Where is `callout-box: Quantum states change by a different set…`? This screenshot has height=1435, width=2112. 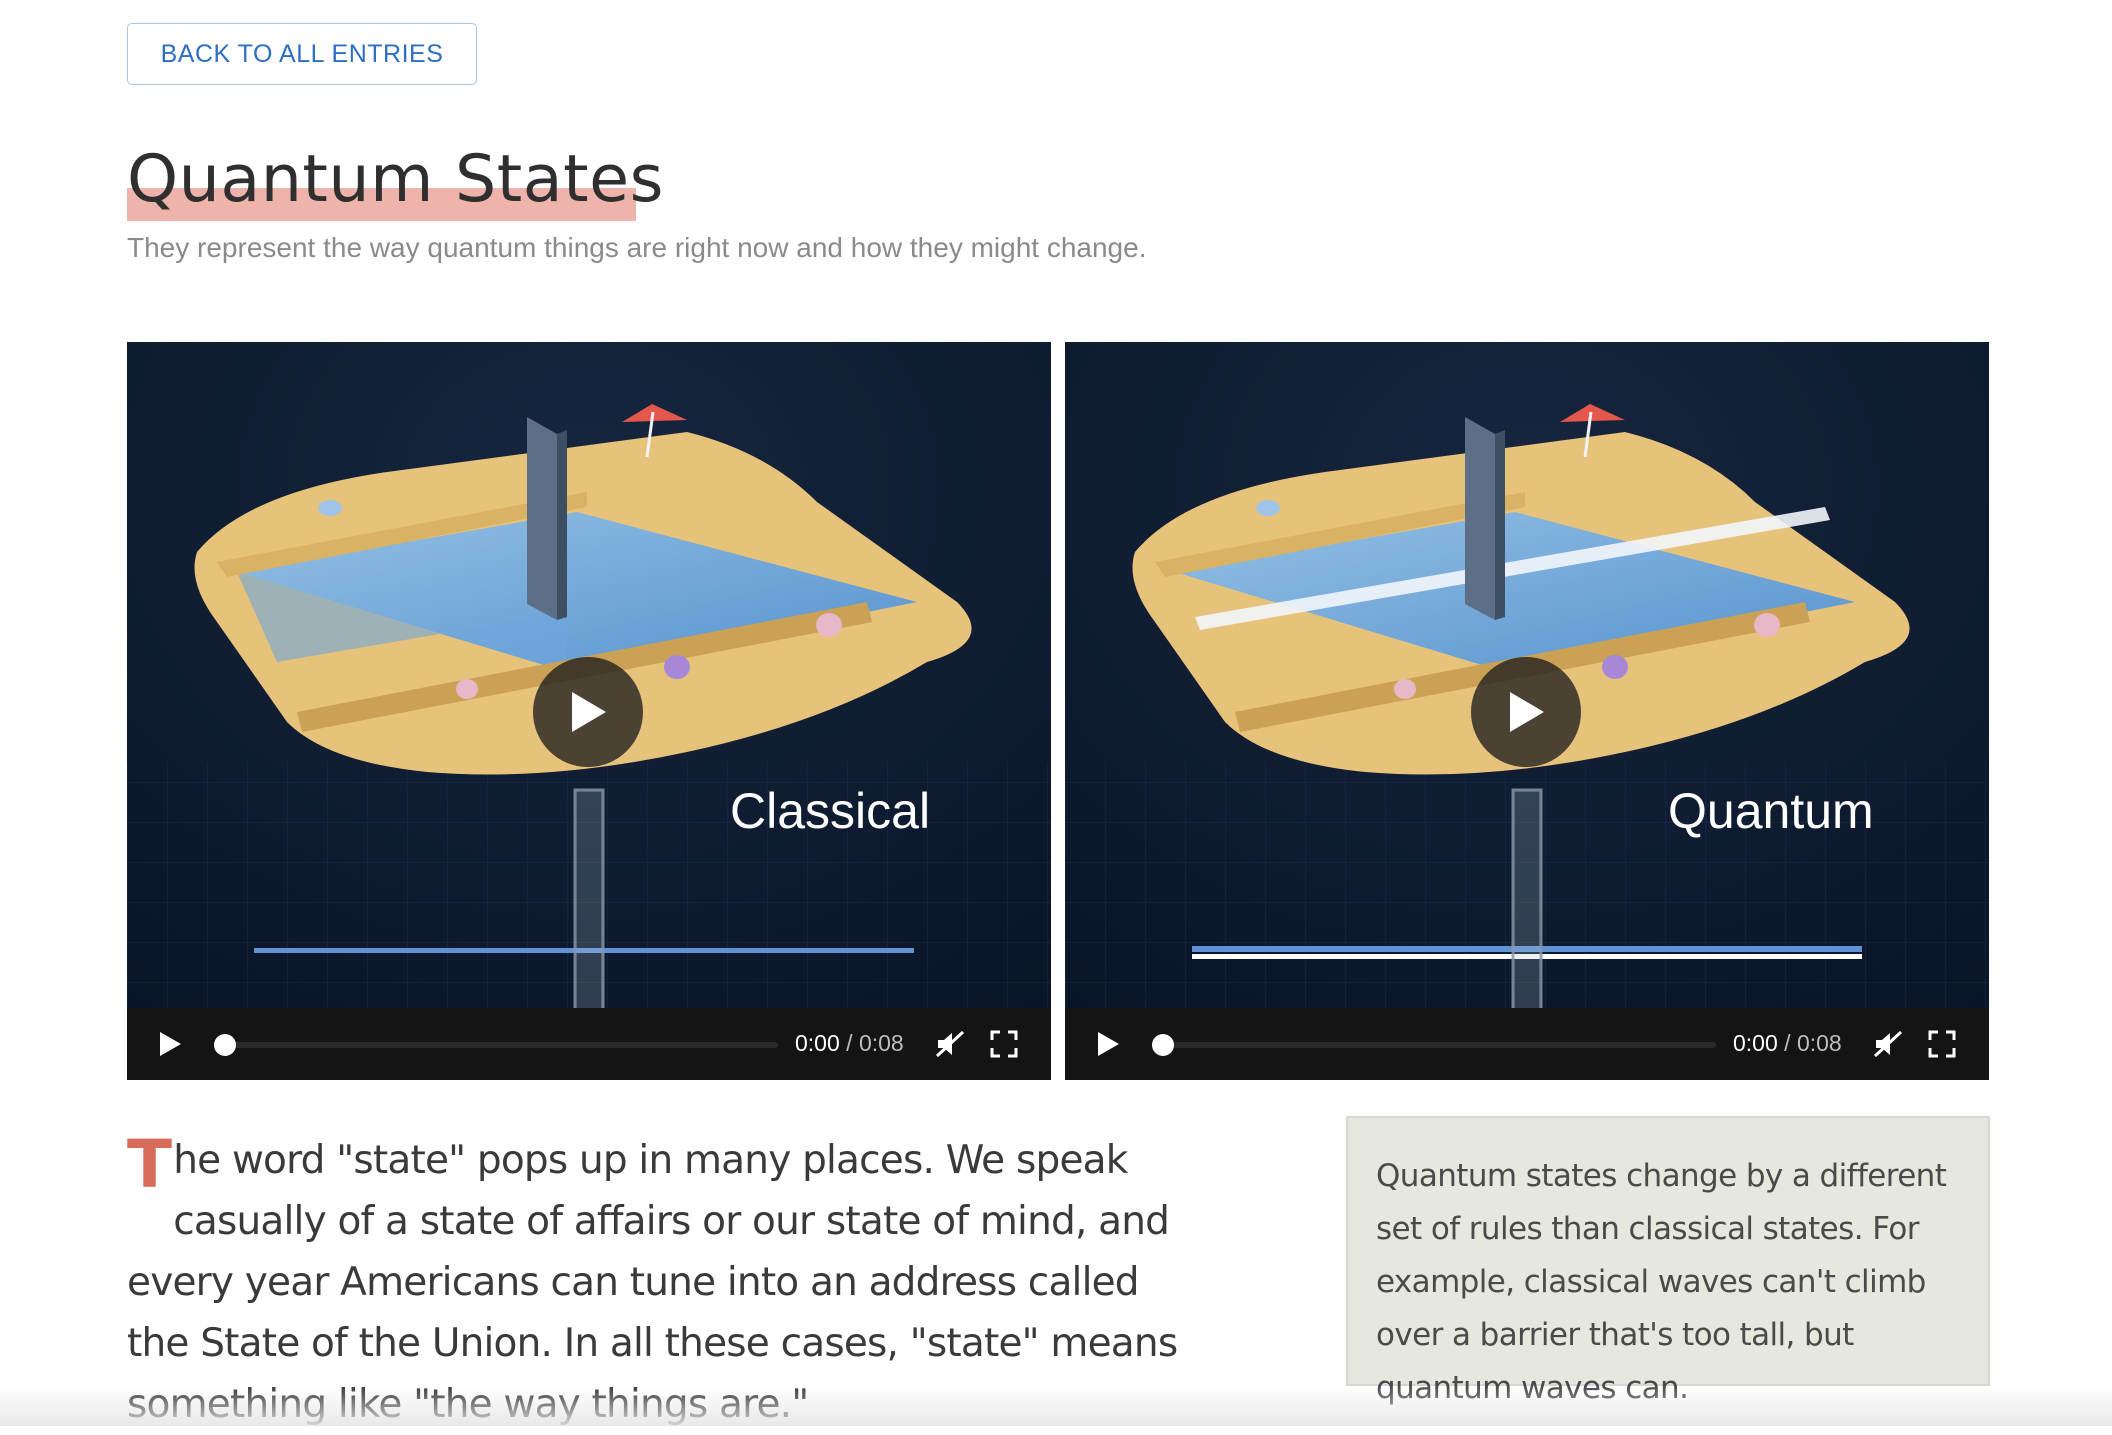
callout-box: Quantum states change by a different set… is located at coordinates (1668, 1261).